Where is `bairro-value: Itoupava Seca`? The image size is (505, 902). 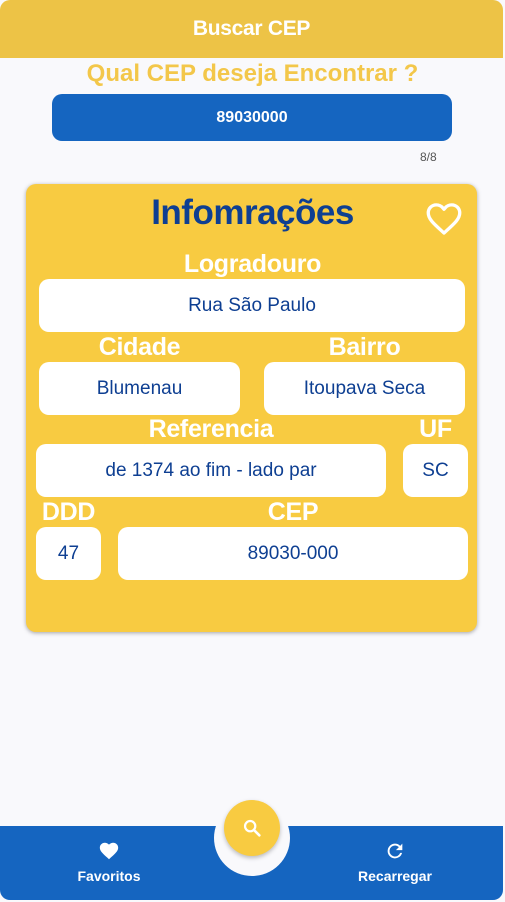 bairro-value: Itoupava Seca is located at coordinates (364, 388).